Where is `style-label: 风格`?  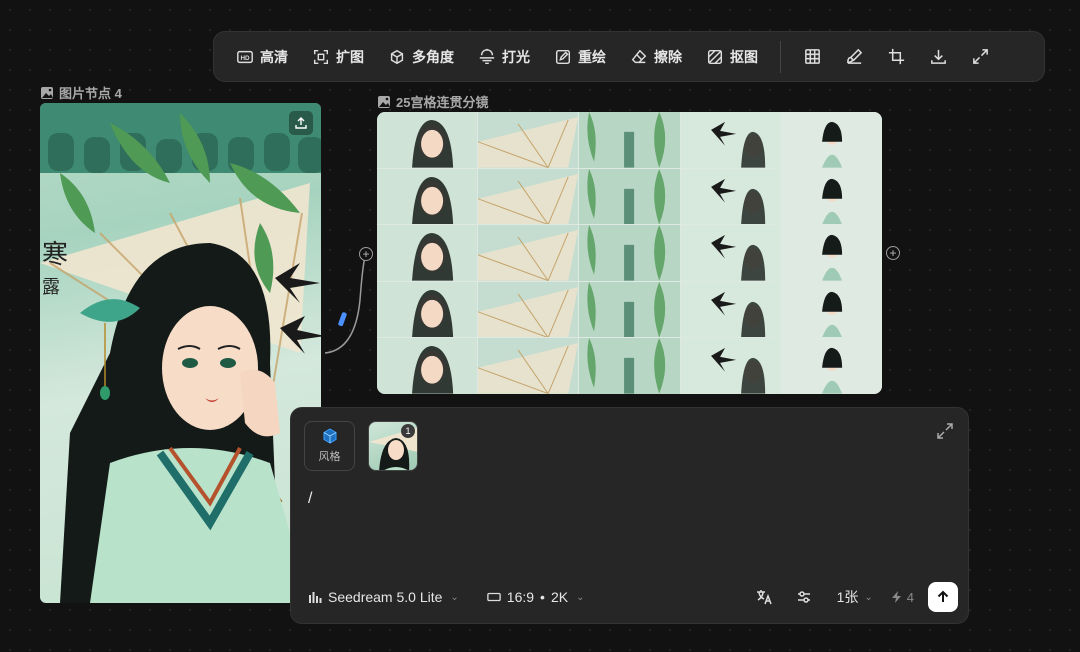 style-label: 风格 is located at coordinates (329, 457).